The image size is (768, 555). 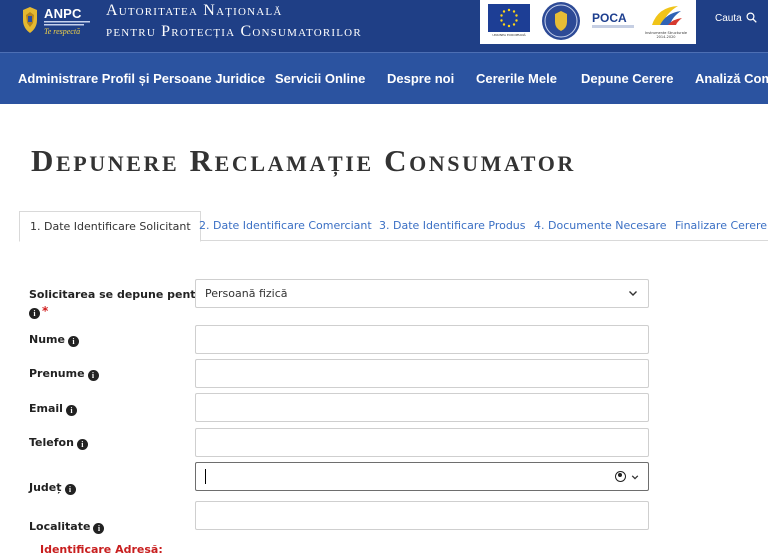 I want to click on tab-date-produs: 3. Date Identificare Produs, so click(x=452, y=226).